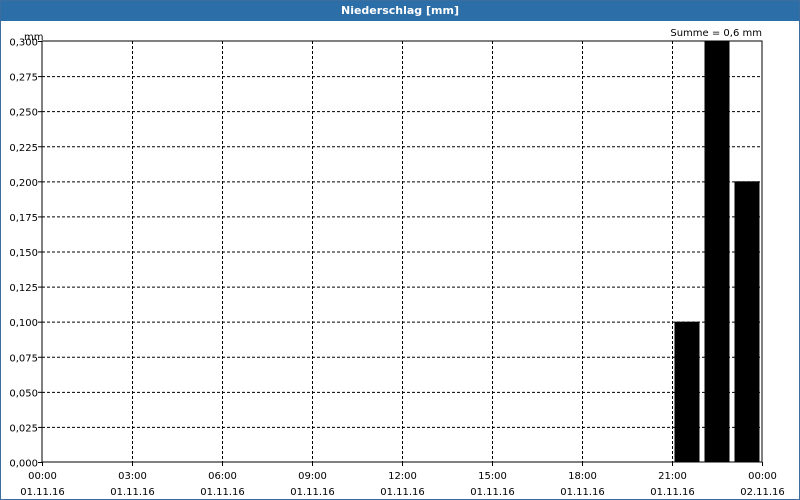 The image size is (800, 500). Describe the element at coordinates (23, 113) in the screenshot. I see `y-tick-label: 0,250` at that location.